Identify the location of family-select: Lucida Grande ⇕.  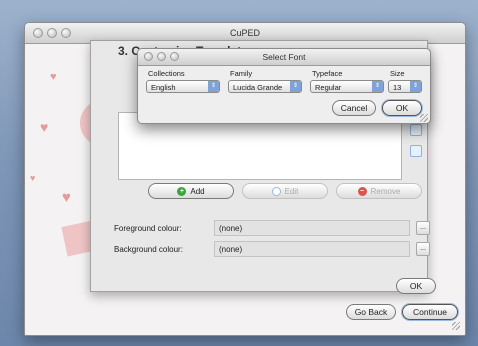
(265, 86).